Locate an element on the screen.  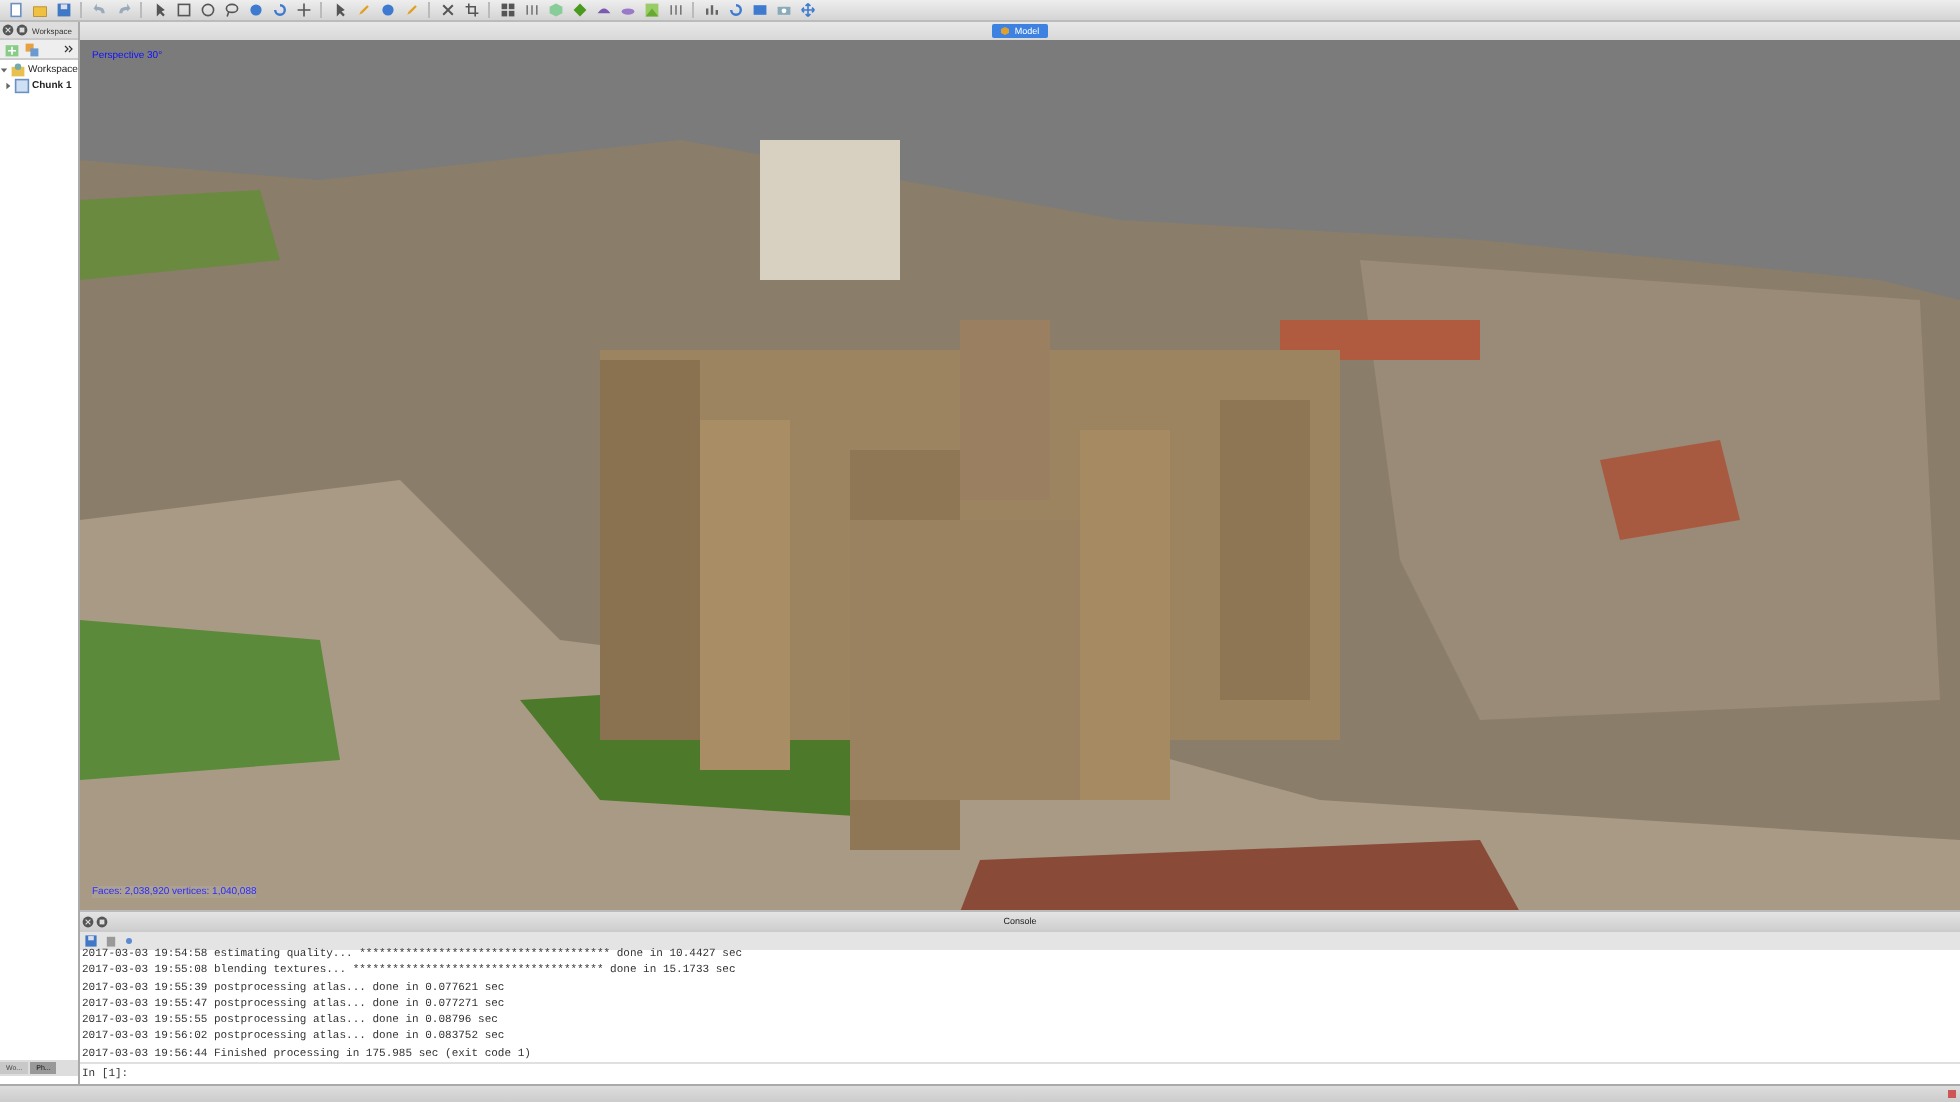
more-icon is located at coordinates (69, 49).